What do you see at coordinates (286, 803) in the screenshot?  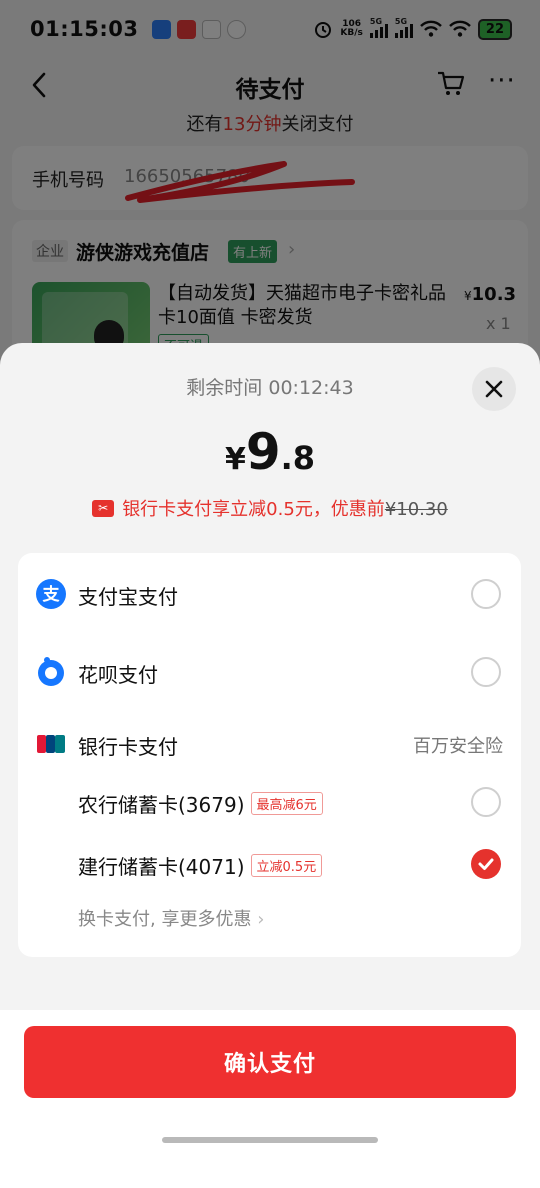 I see `card-promo-tag: 最高减6元` at bounding box center [286, 803].